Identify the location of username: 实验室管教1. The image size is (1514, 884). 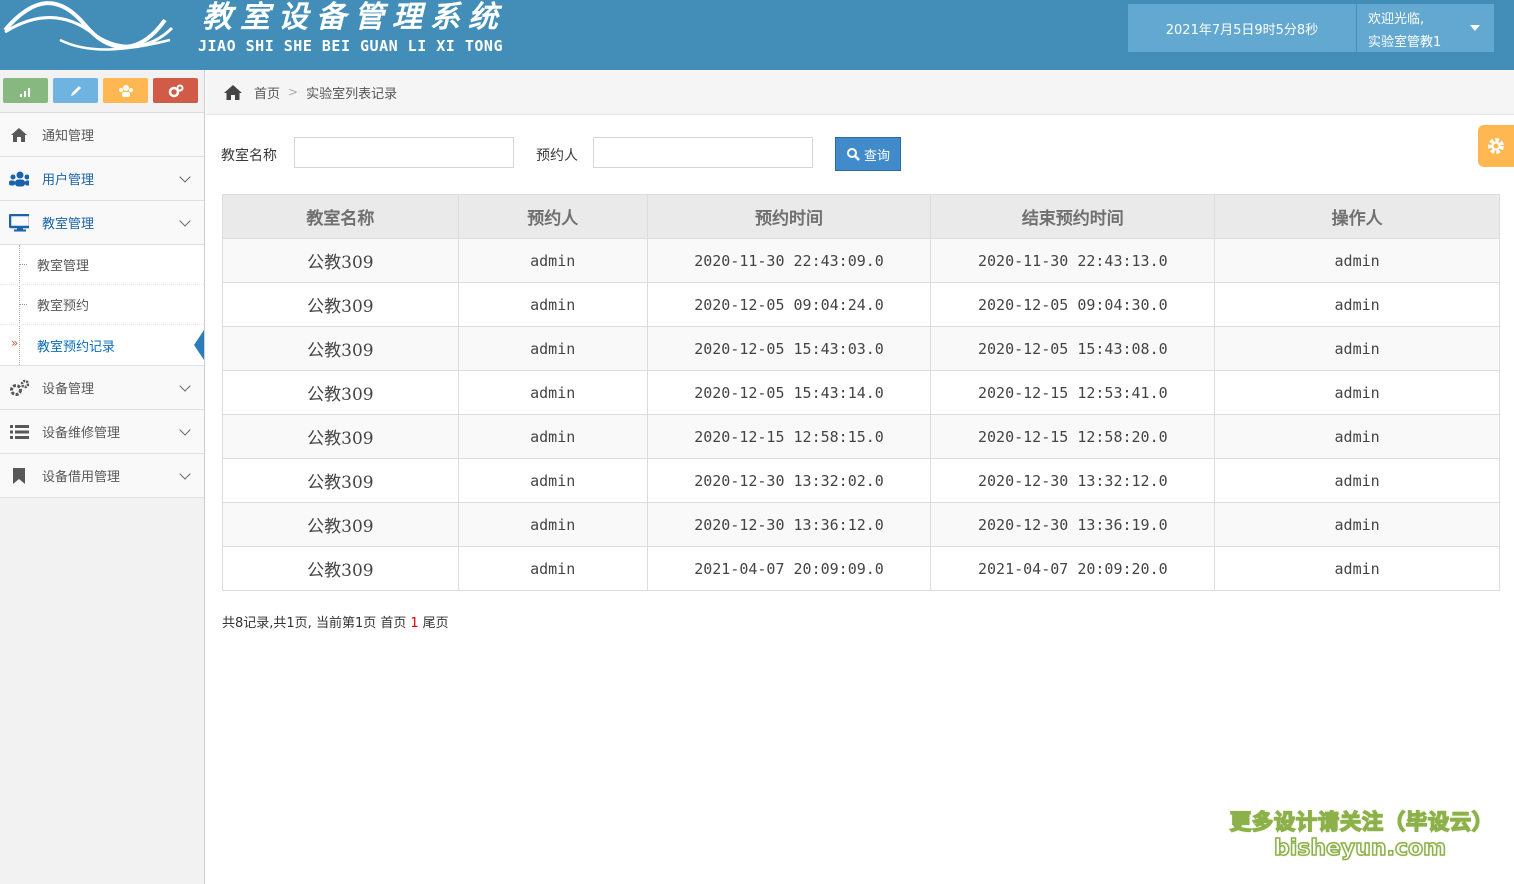
(1405, 42).